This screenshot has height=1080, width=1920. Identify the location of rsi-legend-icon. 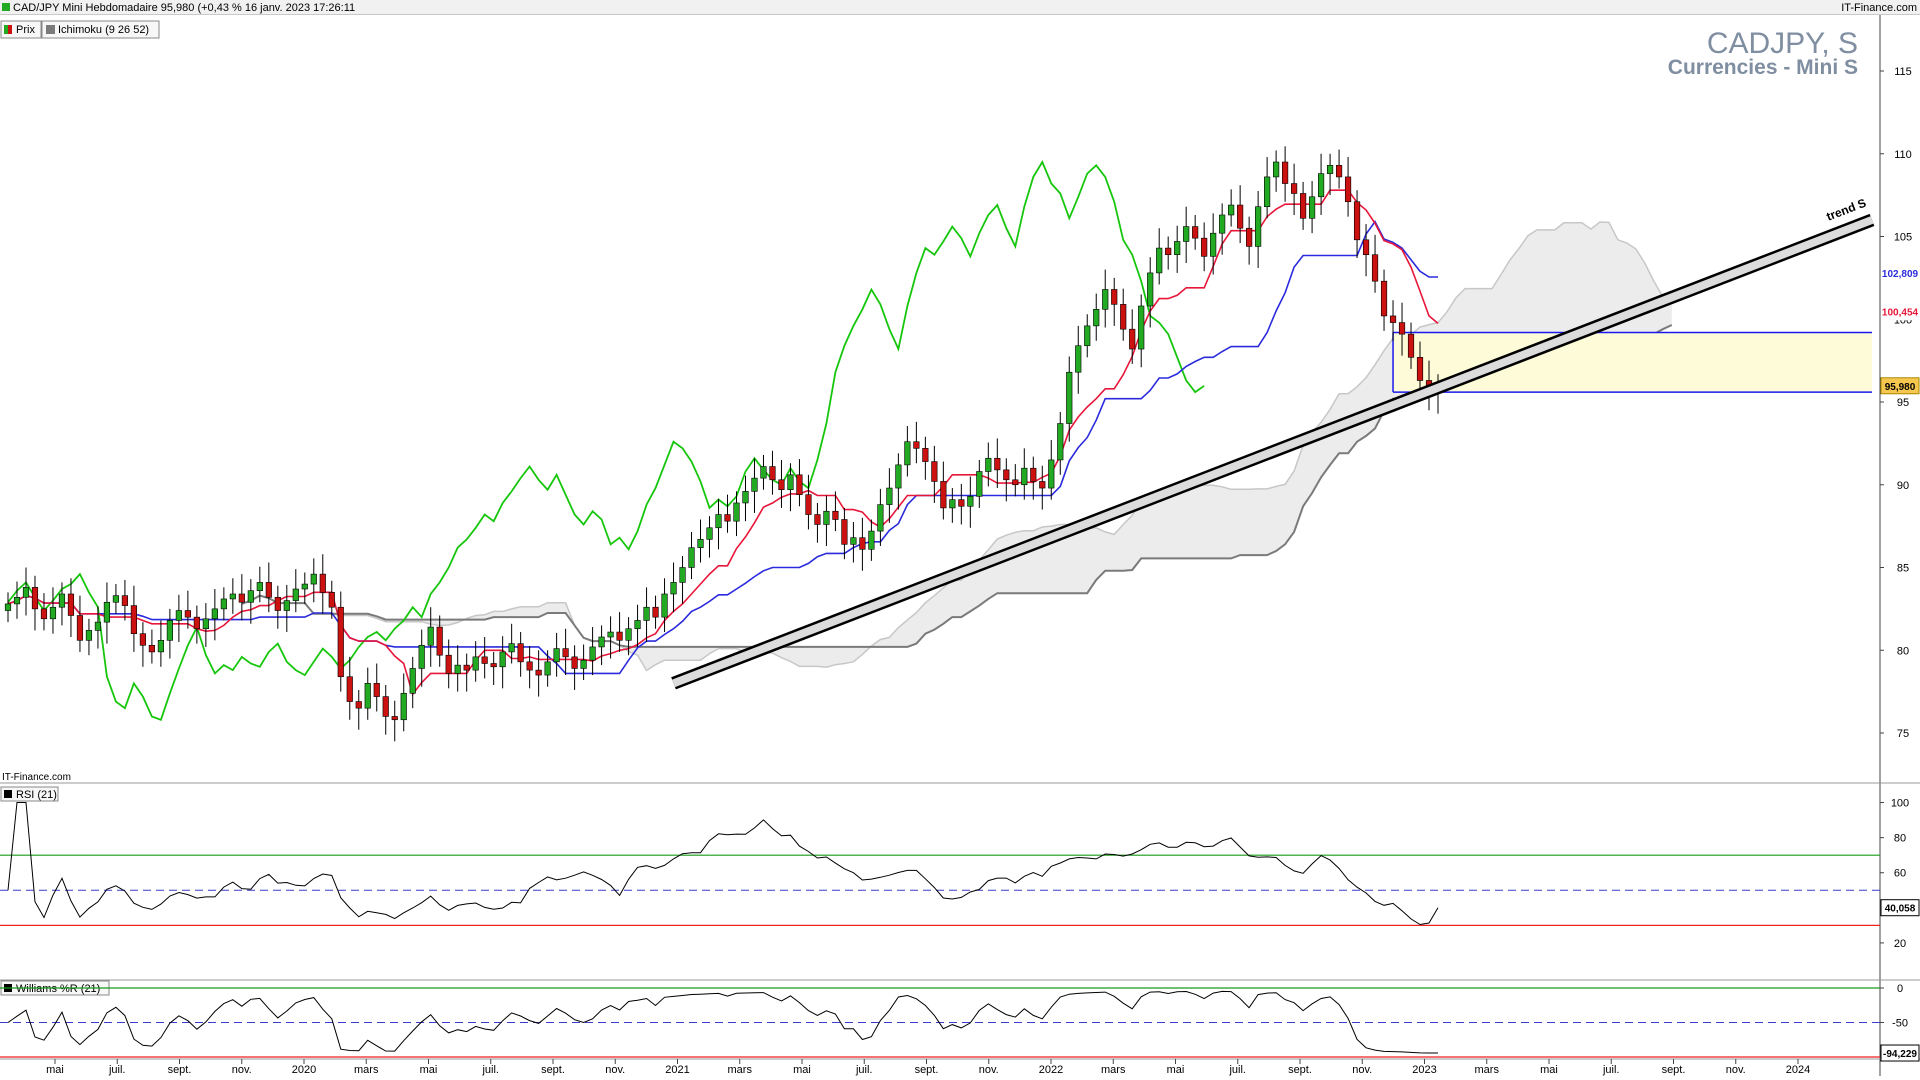
(8, 794).